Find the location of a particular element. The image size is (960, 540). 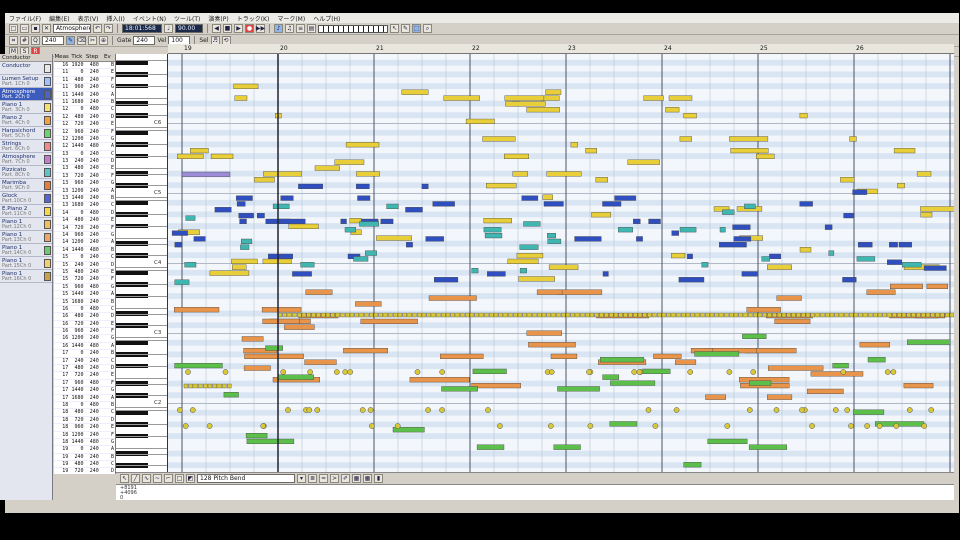

event-row: 18 1440 480 G is located at coordinates (84, 443).